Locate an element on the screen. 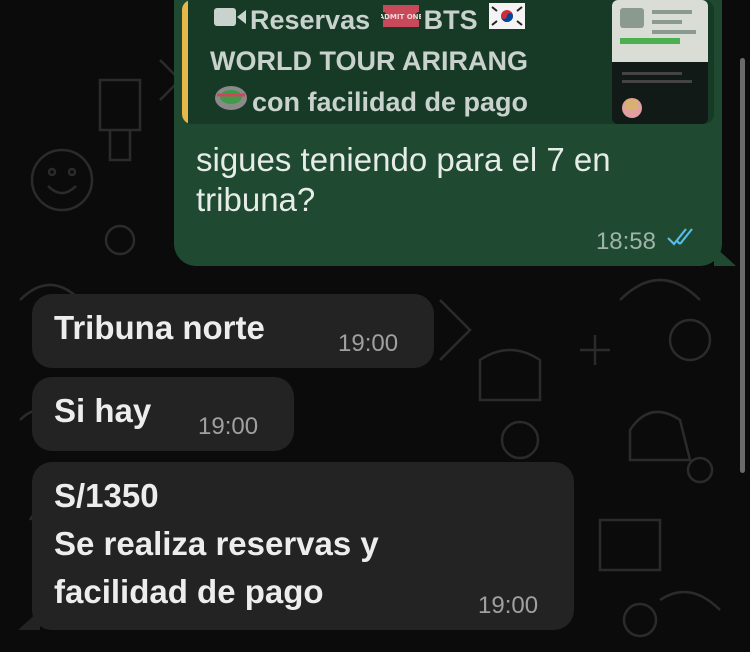 The image size is (750, 652). incoming-message-text: Tribuna norte is located at coordinates (159, 327).